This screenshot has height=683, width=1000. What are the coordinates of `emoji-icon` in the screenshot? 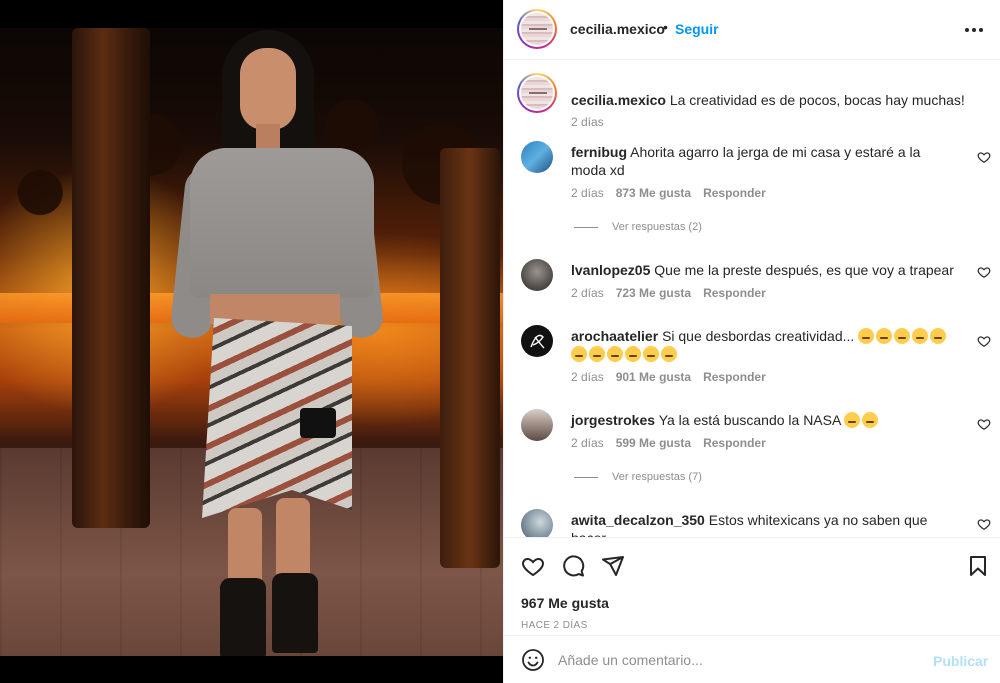 It's located at (533, 660).